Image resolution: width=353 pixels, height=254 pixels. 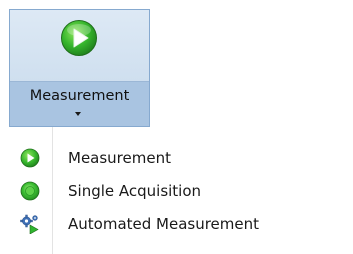 I want to click on measurement-dropdown-toggle: Measurement, so click(x=79, y=104).